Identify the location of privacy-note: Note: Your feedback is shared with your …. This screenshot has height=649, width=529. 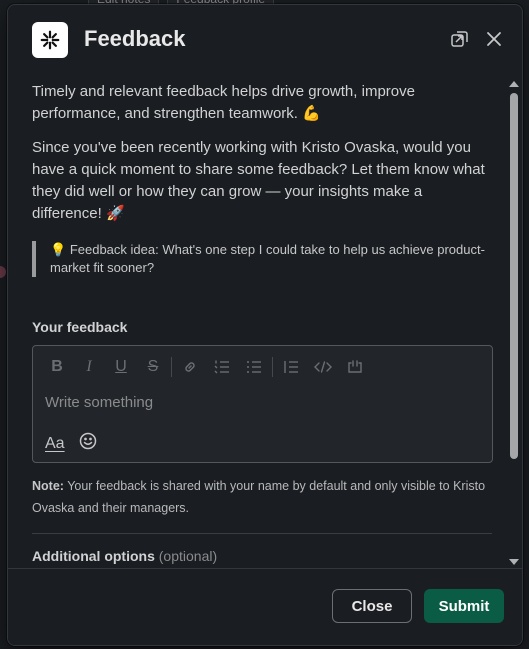
(262, 497).